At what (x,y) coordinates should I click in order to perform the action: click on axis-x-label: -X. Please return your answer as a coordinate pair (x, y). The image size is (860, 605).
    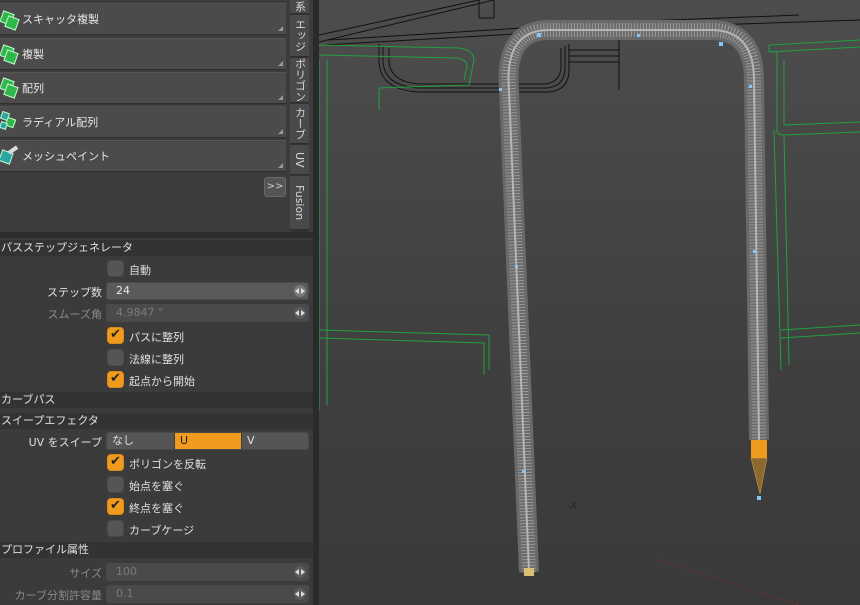
    Looking at the image, I should click on (572, 506).